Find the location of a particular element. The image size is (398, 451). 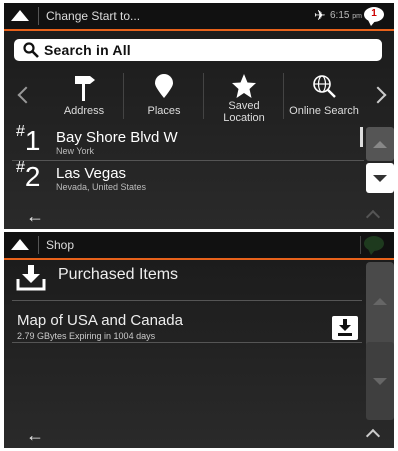

notification-count: 1 is located at coordinates (374, 13).